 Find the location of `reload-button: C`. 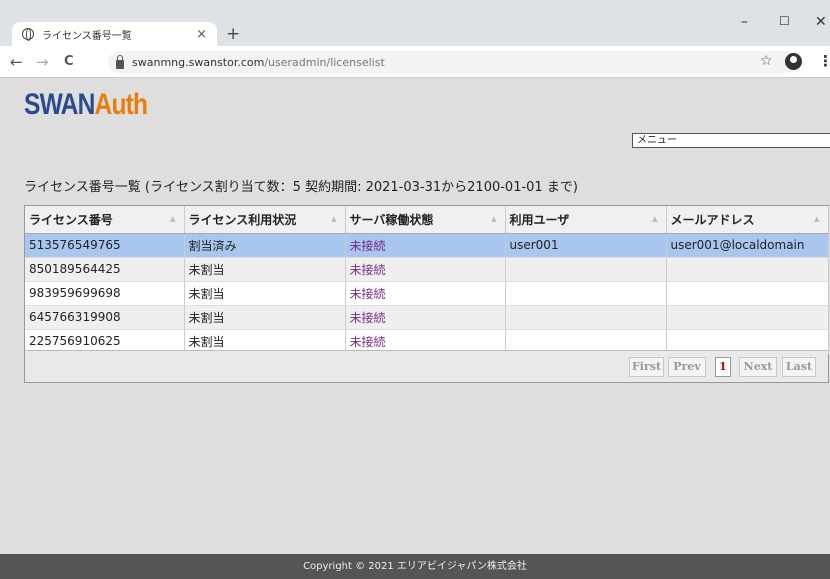

reload-button: C is located at coordinates (69, 61).